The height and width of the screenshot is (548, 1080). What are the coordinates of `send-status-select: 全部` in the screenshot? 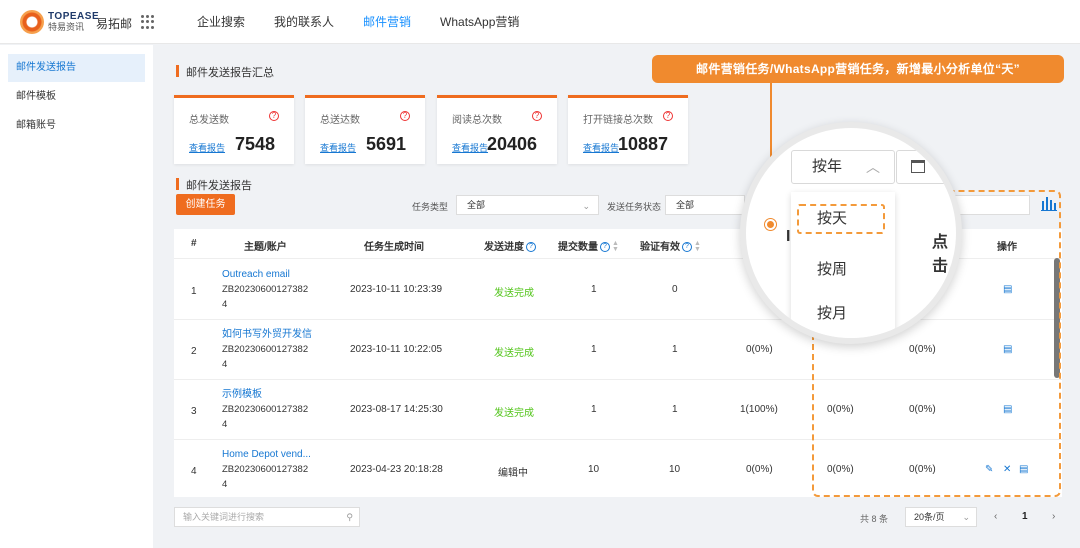 It's located at (705, 205).